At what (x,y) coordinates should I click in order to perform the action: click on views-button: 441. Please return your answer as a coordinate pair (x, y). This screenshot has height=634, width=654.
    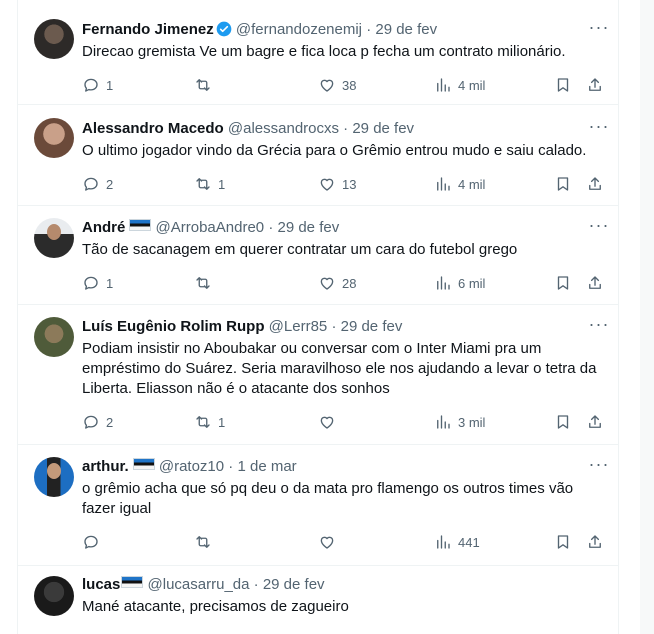
    Looking at the image, I should click on (457, 542).